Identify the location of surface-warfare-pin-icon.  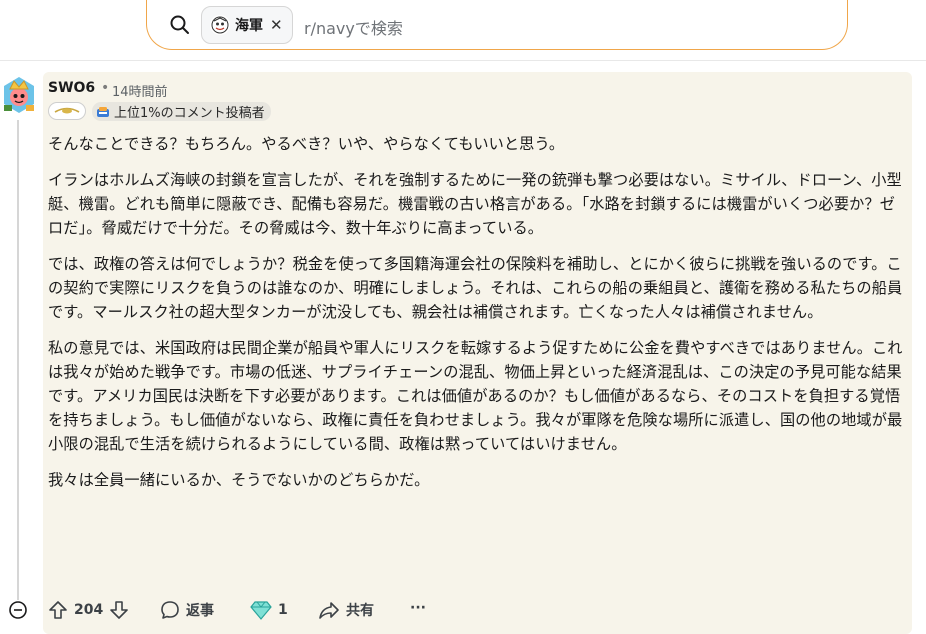
(67, 110).